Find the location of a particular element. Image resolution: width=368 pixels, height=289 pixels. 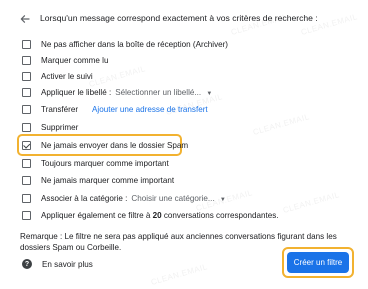

option-label: Toujours marquer comme important is located at coordinates (105, 163).